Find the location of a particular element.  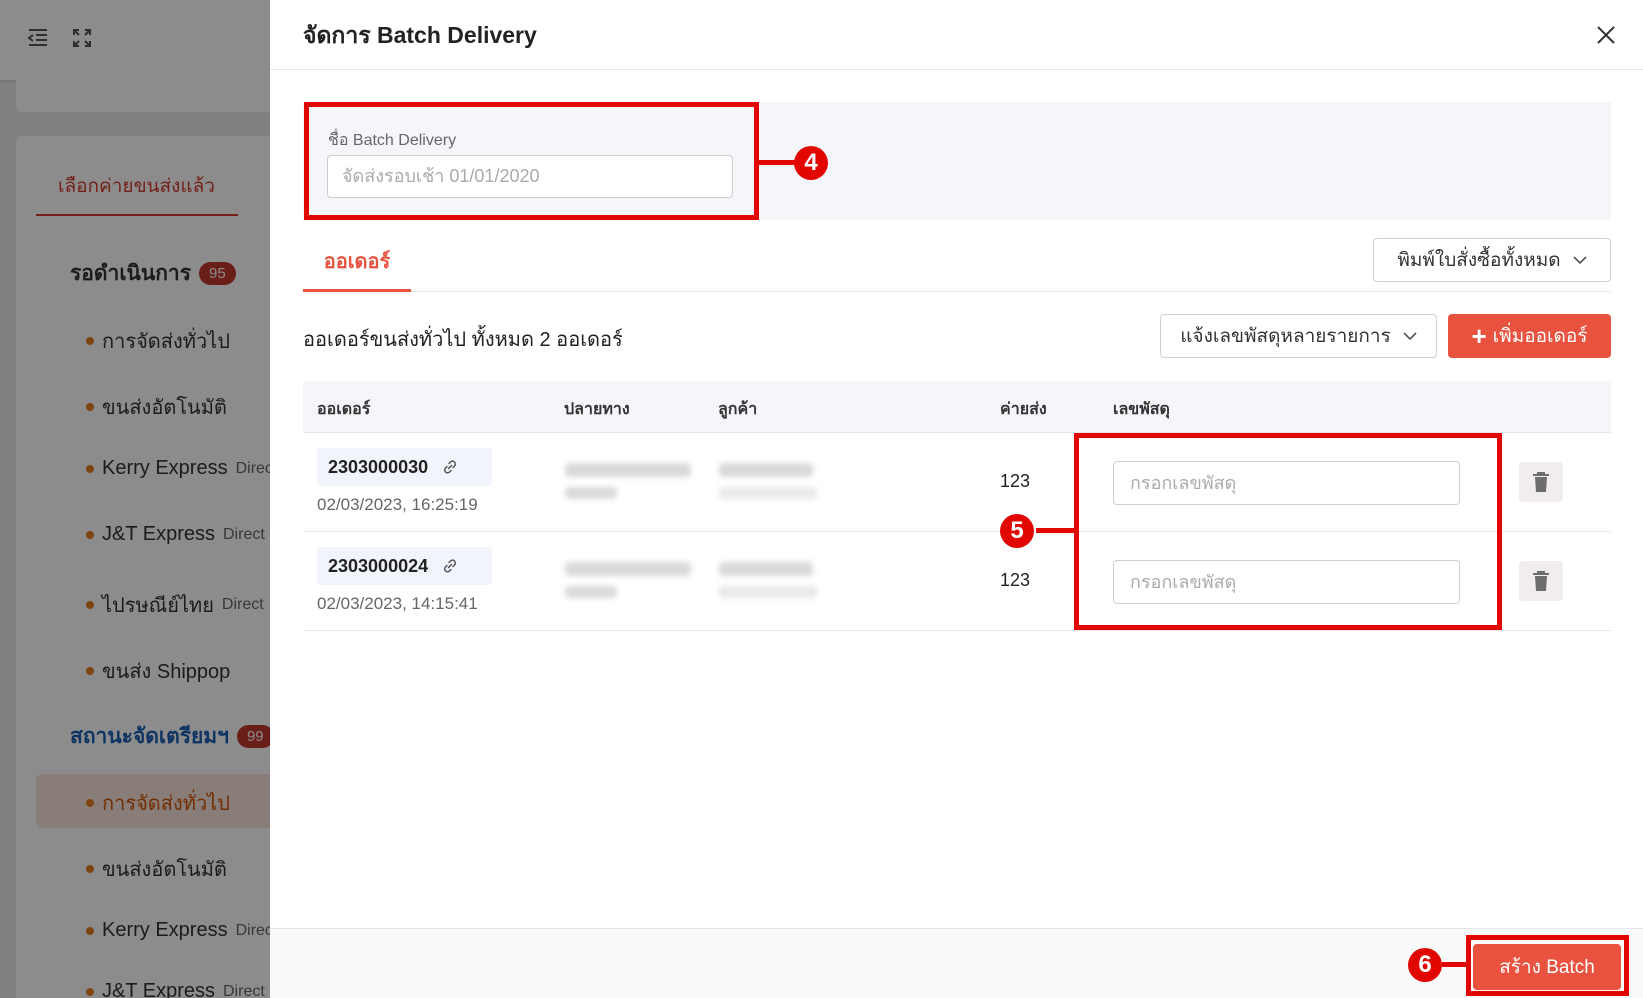

close-icon is located at coordinates (1606, 35).